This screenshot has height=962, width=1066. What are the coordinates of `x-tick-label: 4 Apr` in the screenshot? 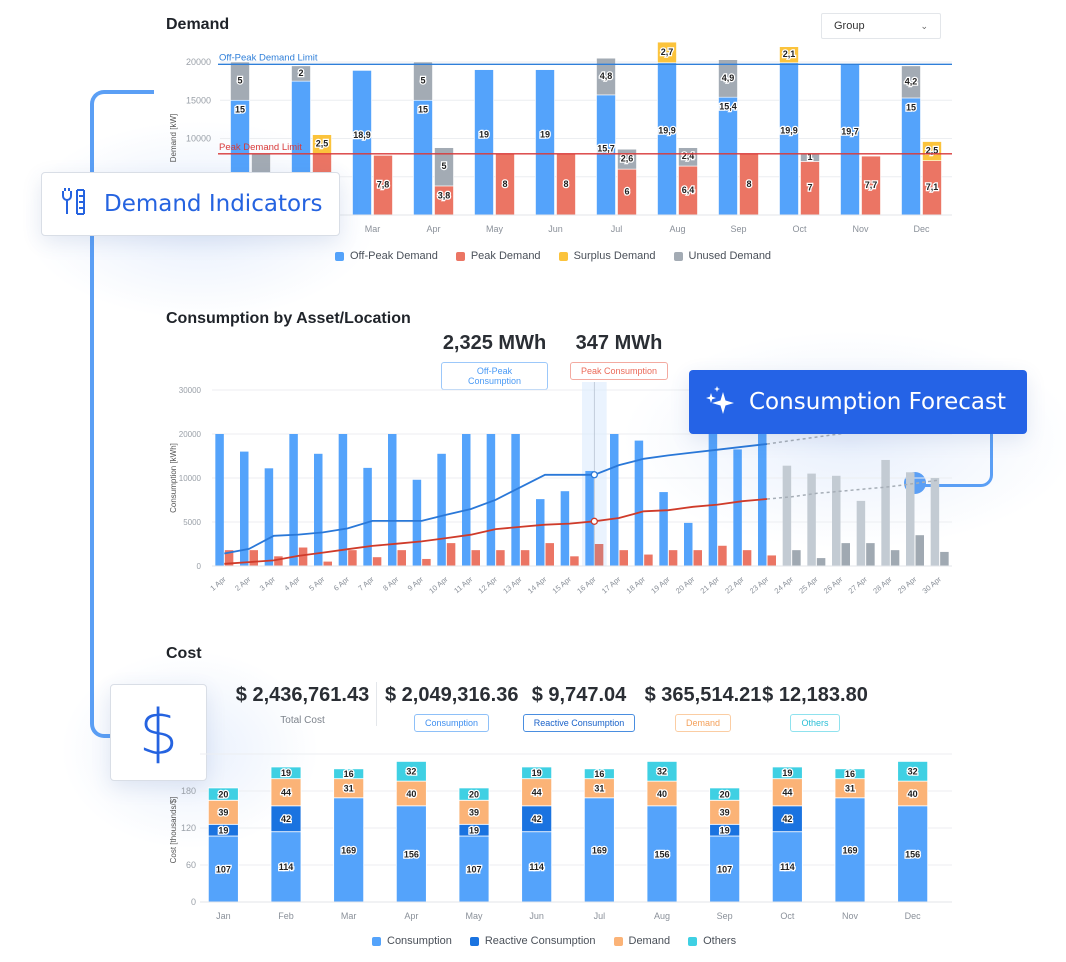 It's located at (292, 583).